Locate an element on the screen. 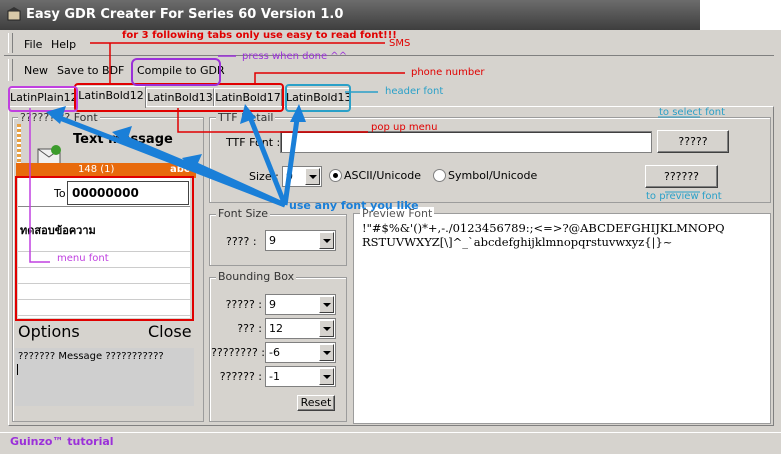 Image resolution: width=781 pixels, height=454 pixels. save-bdf-button: Save to BDF is located at coordinates (90, 70).